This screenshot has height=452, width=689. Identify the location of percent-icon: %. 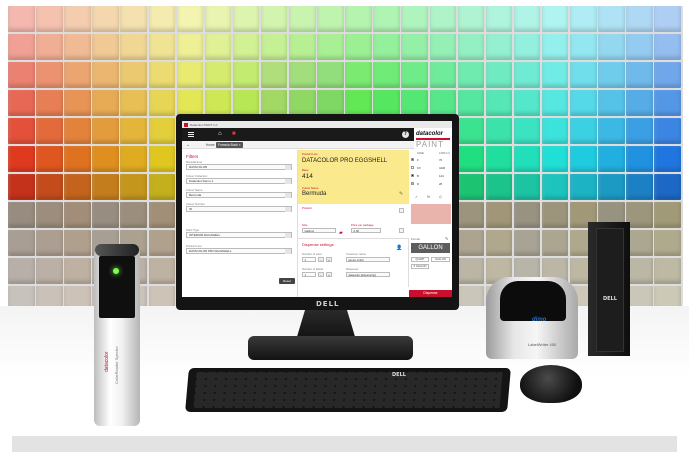
(428, 197).